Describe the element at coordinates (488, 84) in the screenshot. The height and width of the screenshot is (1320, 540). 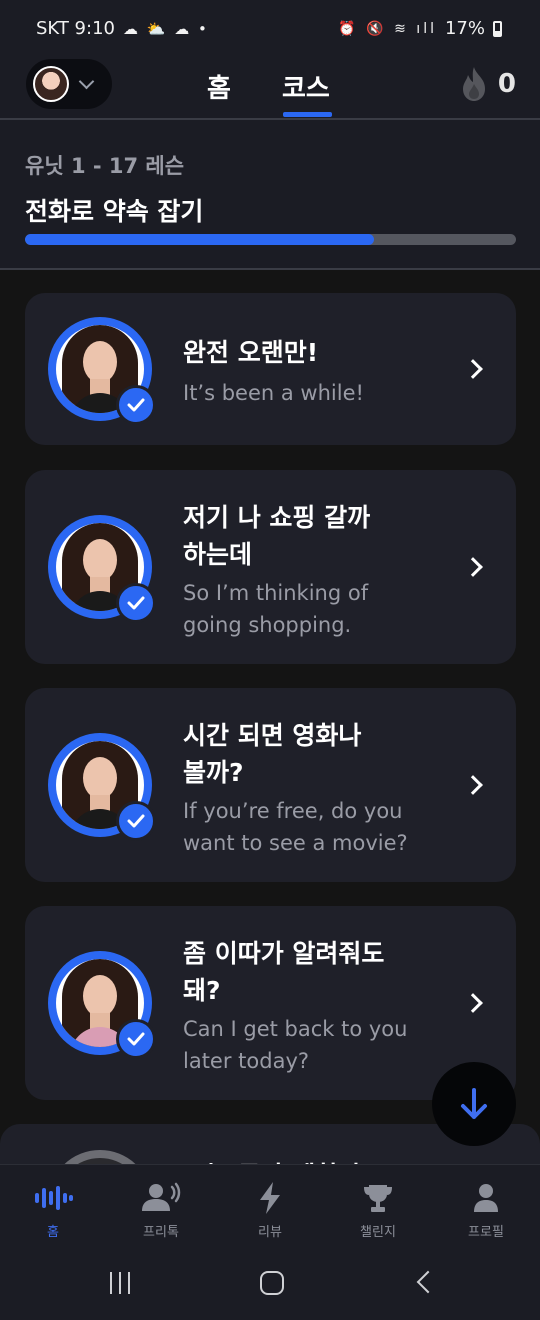
I see `streak-counter: 0` at that location.